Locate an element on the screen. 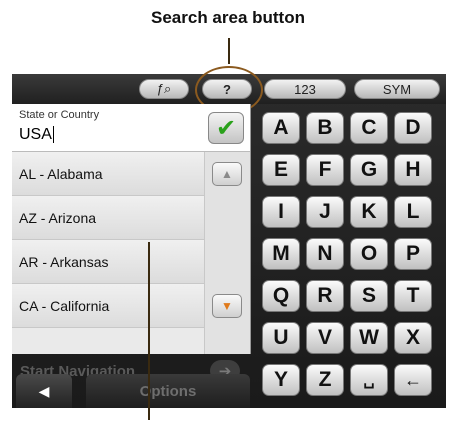 Image resolution: width=456 pixels, height=421 pixels. list-item: AR - Arkansas is located at coordinates (108, 262).